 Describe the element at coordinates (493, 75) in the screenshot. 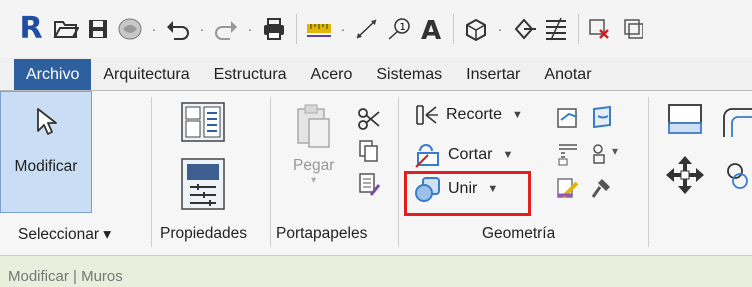

I see `tab-insertar: Insertar` at that location.